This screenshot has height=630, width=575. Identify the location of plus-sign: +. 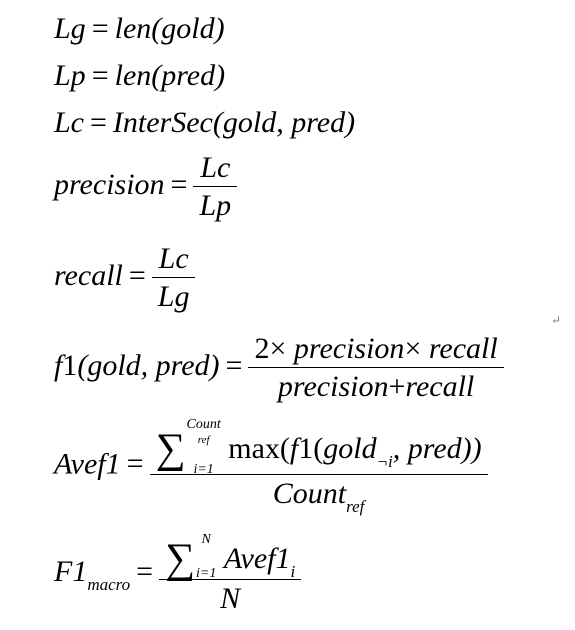
(397, 387).